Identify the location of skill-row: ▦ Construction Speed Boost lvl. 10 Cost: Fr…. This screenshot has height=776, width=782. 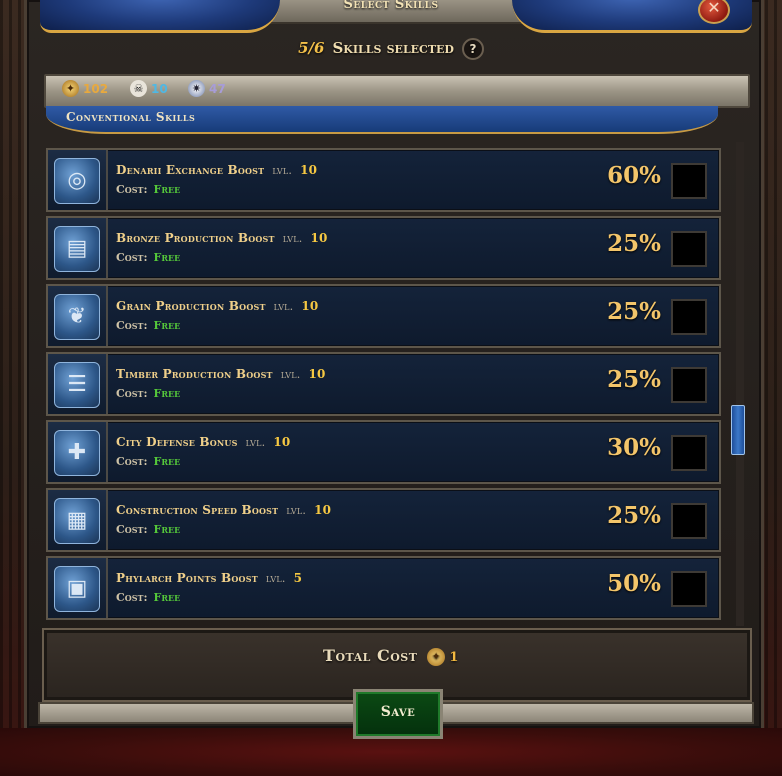
(383, 520).